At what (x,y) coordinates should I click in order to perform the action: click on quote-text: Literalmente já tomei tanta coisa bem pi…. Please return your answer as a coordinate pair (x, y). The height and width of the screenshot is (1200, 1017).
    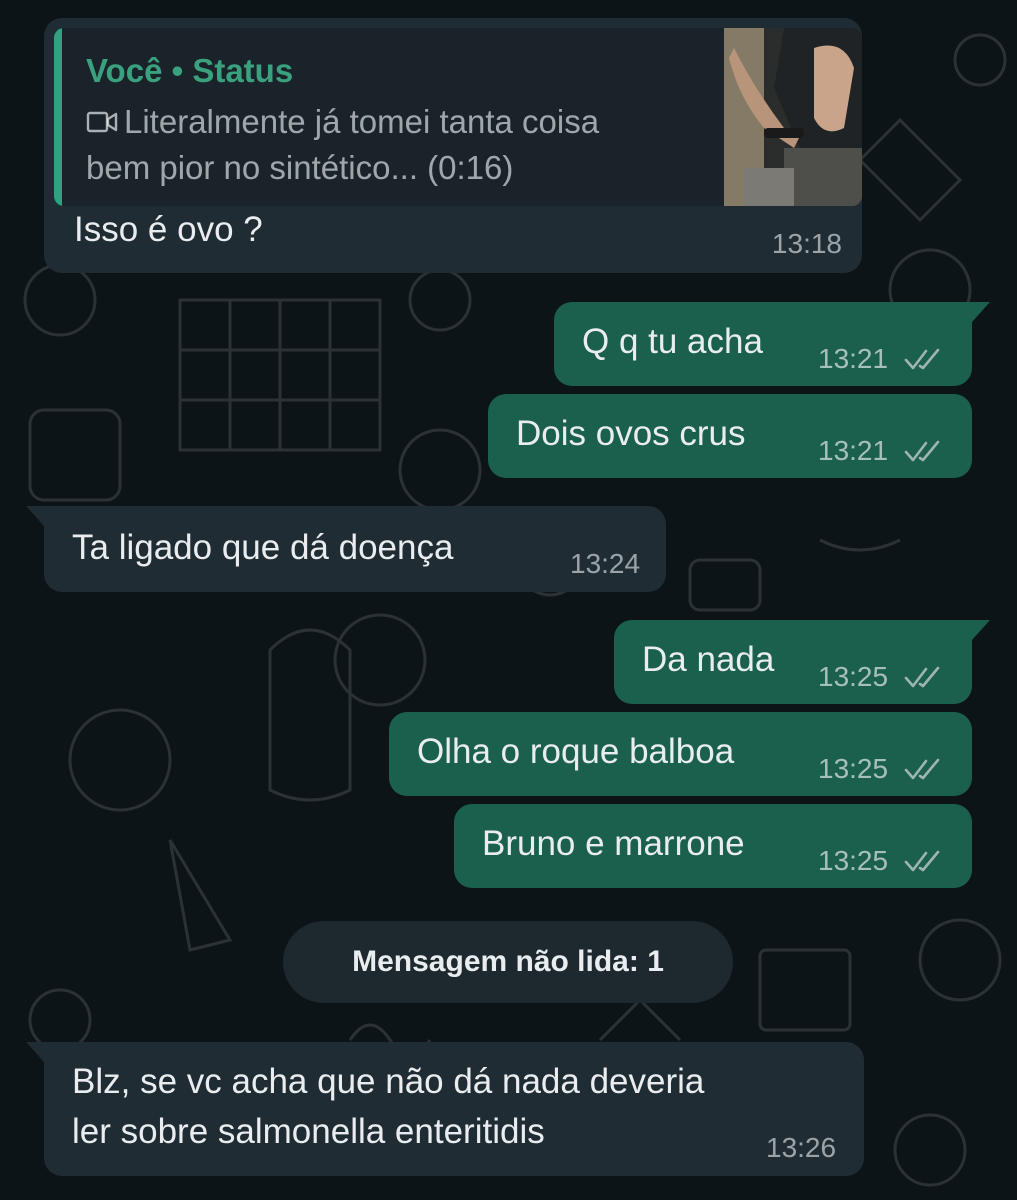
    Looking at the image, I should click on (342, 145).